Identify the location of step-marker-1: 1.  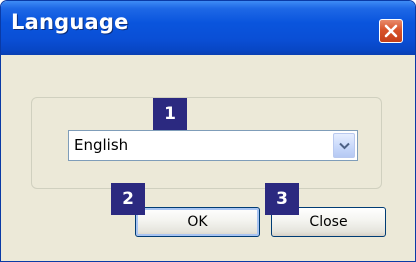
(170, 114).